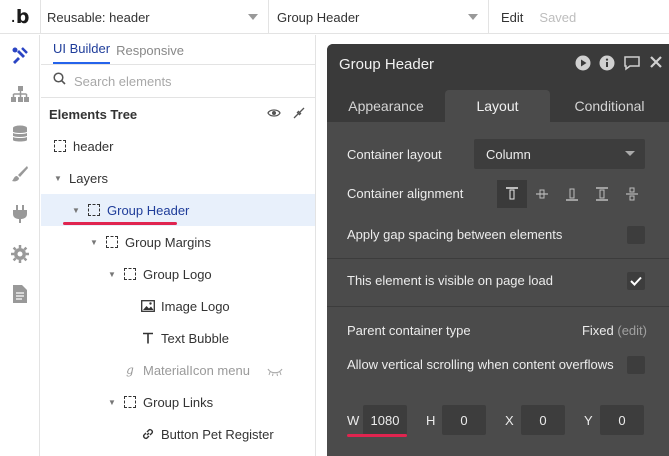 This screenshot has width=669, height=456. What do you see at coordinates (82, 52) in the screenshot?
I see `tab-ui-builder: UI Builder` at bounding box center [82, 52].